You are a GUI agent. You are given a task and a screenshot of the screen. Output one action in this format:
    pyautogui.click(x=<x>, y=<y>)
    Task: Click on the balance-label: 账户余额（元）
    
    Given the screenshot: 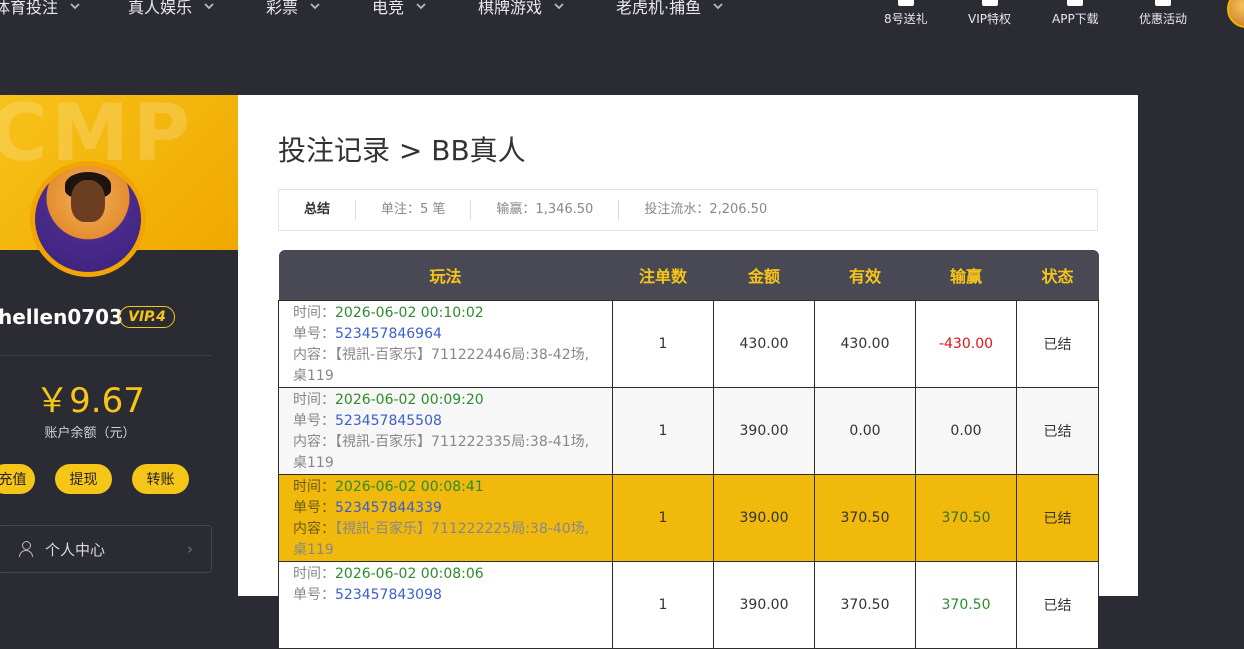 What is the action you would take?
    pyautogui.click(x=90, y=433)
    